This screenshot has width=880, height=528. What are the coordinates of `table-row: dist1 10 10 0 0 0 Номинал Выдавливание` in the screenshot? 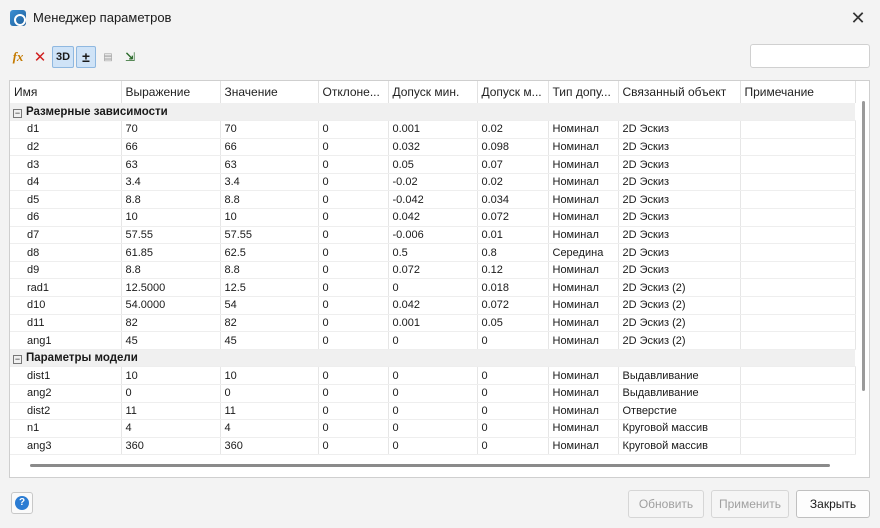 It's located at (433, 375).